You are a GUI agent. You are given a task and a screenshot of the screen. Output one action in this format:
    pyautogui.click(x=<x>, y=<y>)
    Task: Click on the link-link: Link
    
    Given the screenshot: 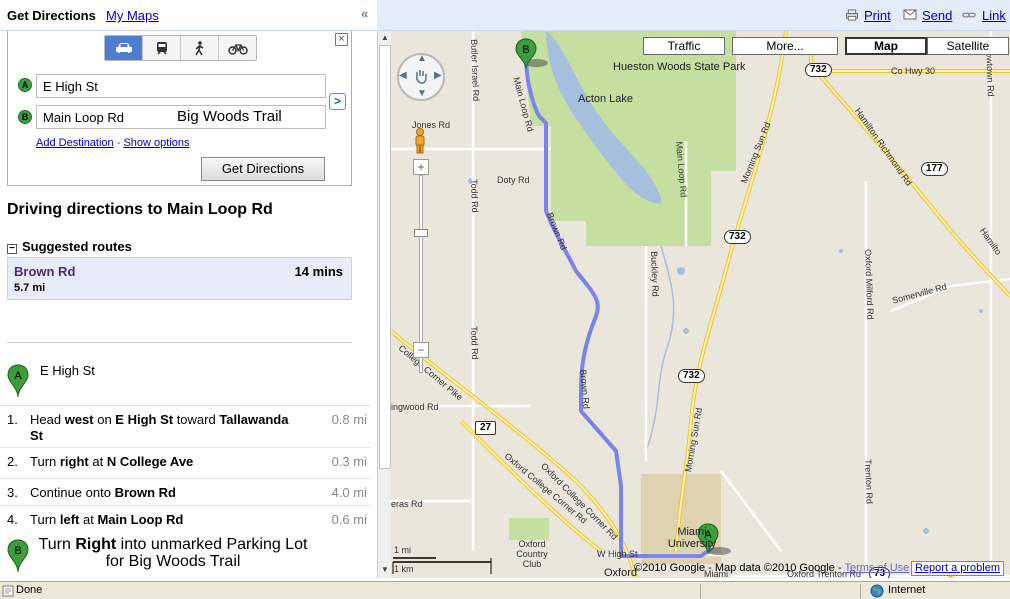 What is the action you would take?
    pyautogui.click(x=994, y=15)
    